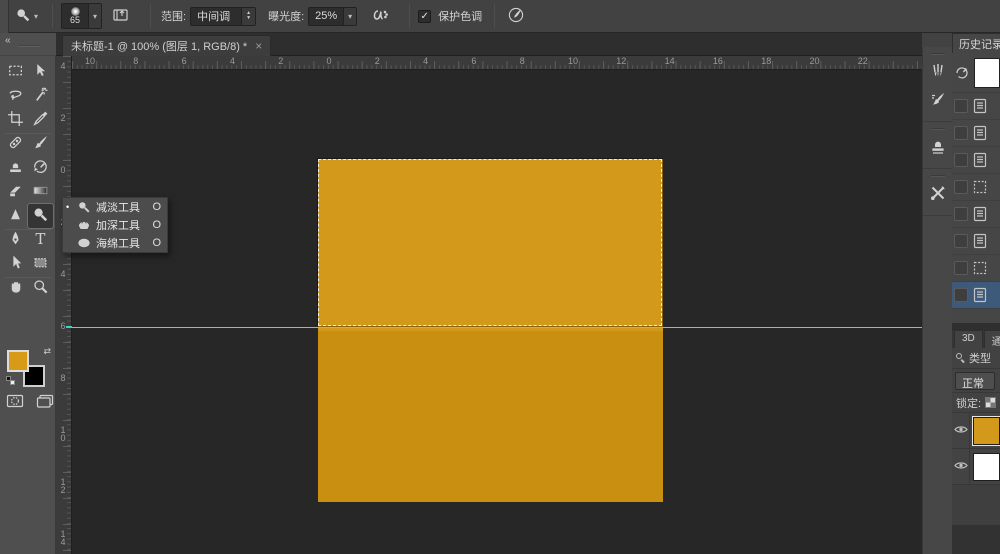 Image resolution: width=1000 pixels, height=554 pixels. Describe the element at coordinates (15, 72) in the screenshot. I see `rectangular-marquee-tool` at that location.